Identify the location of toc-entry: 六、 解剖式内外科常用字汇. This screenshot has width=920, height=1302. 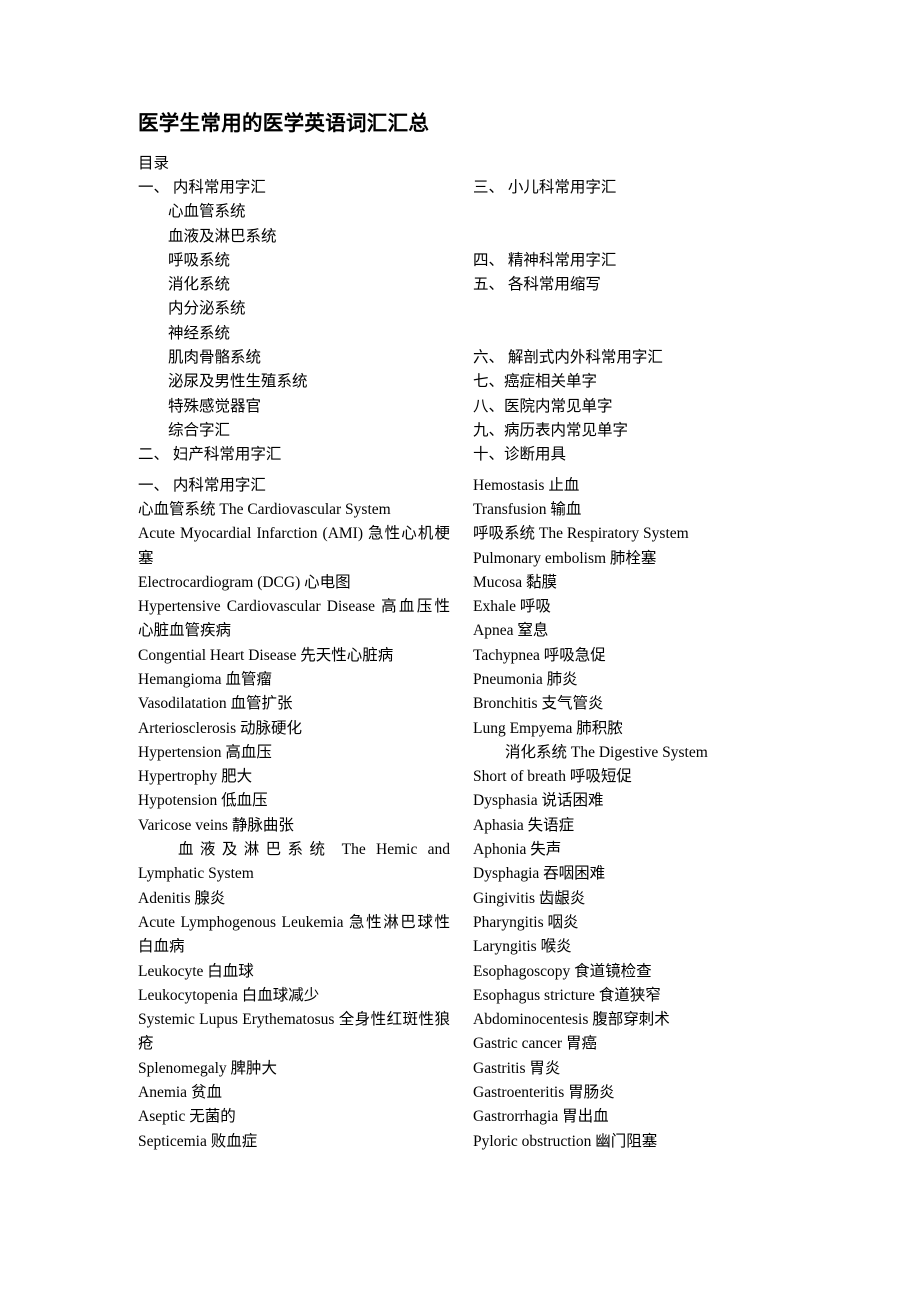
(638, 358).